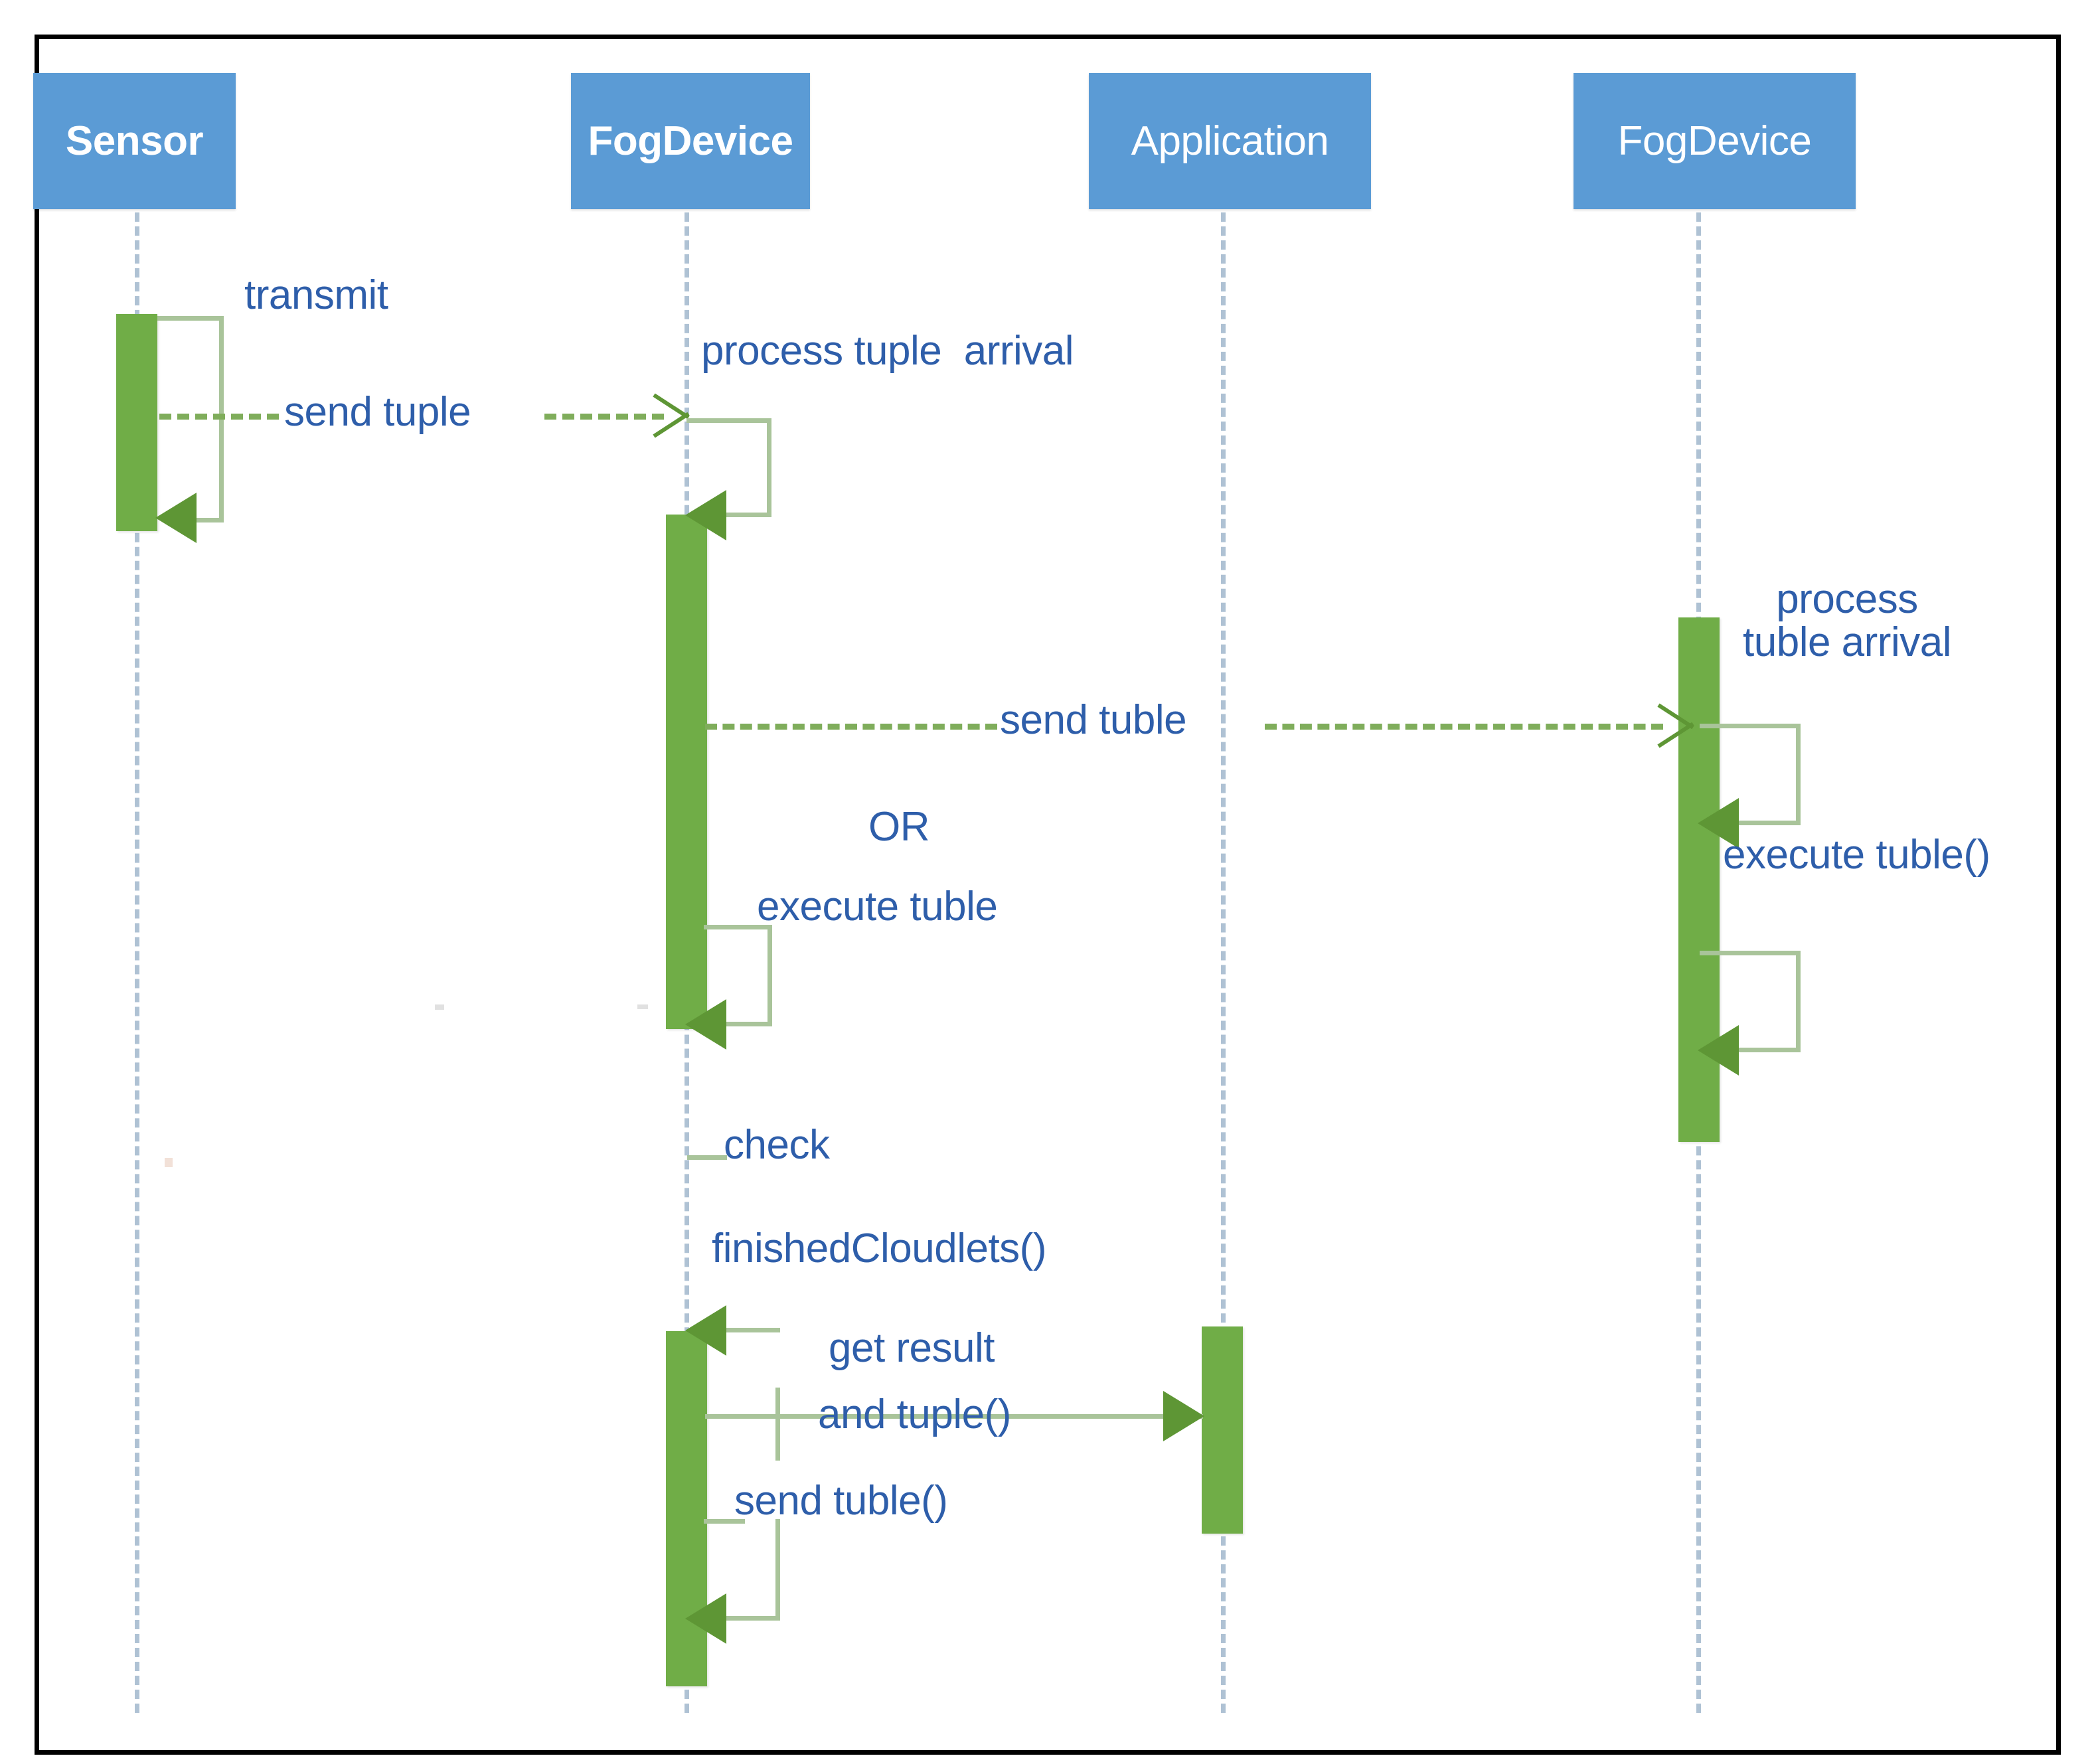  What do you see at coordinates (707, 1157) in the screenshot?
I see `message-check-cloudlets-top` at bounding box center [707, 1157].